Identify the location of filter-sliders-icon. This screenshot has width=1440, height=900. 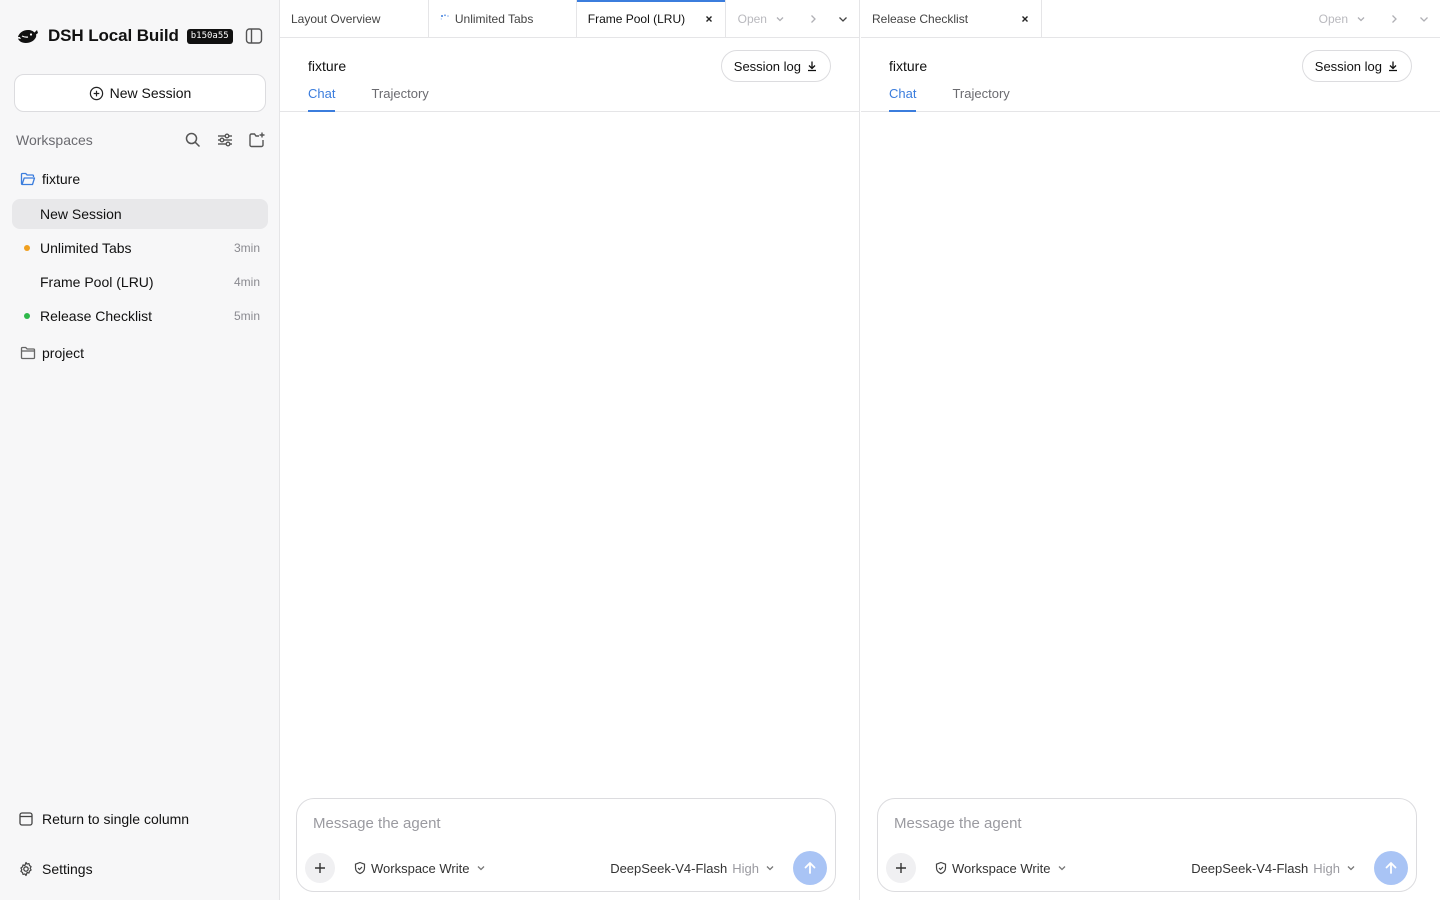
(225, 140).